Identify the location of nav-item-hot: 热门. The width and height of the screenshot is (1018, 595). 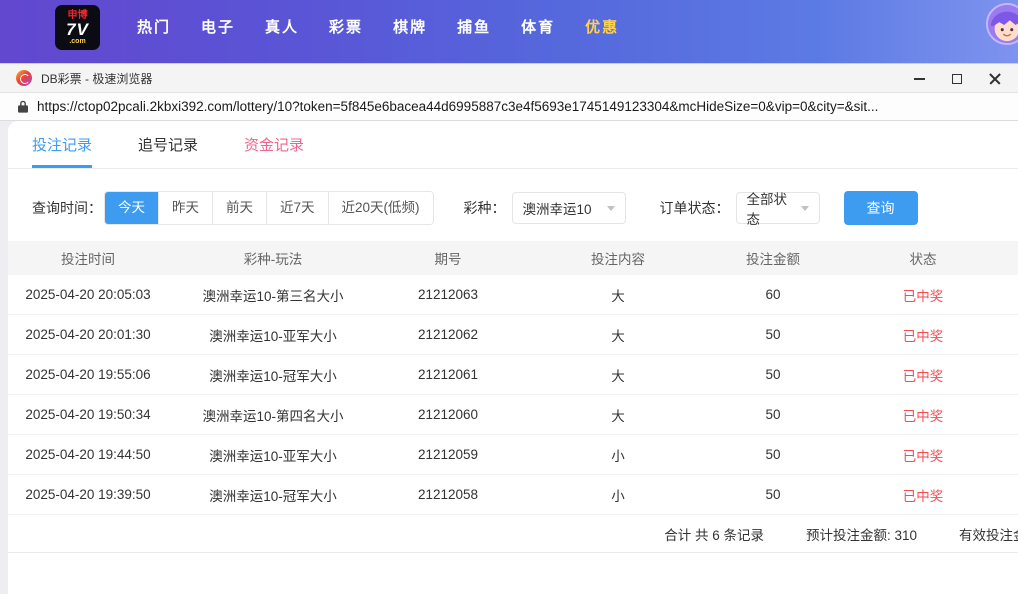
(154, 27).